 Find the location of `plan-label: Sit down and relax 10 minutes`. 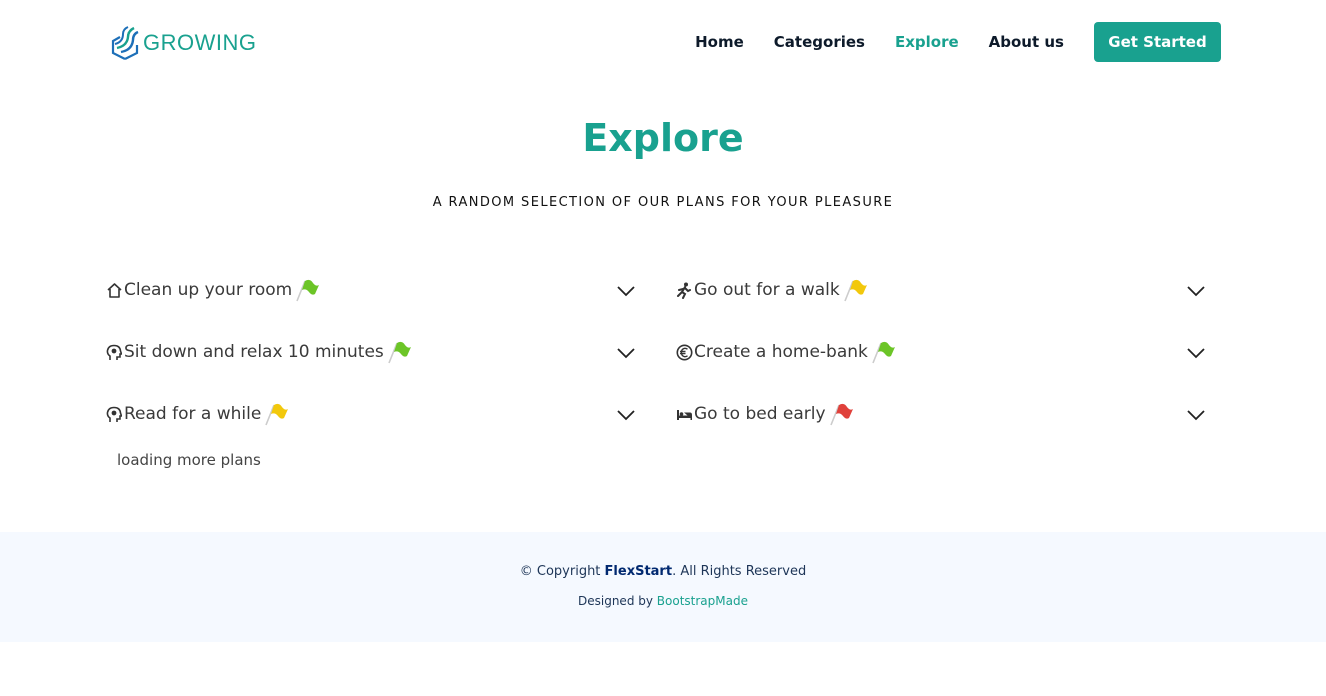

plan-label: Sit down and relax 10 minutes is located at coordinates (254, 352).